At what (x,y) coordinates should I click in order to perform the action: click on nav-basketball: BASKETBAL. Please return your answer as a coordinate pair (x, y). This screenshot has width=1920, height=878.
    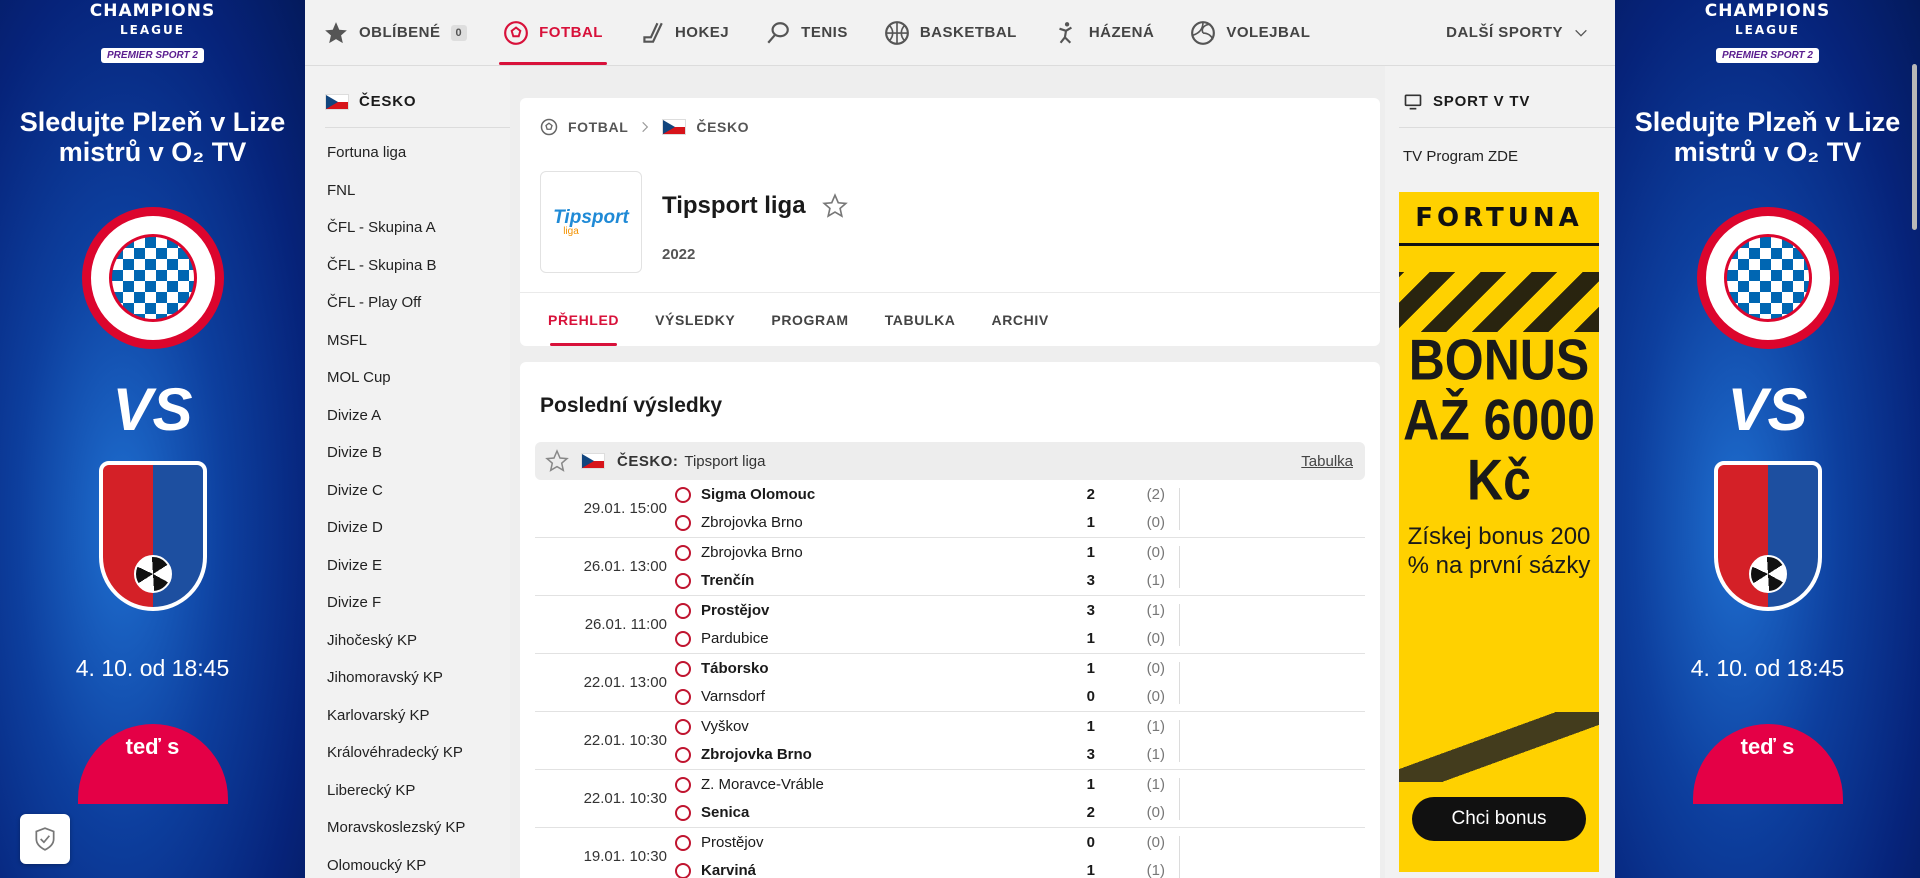
    Looking at the image, I should click on (950, 32).